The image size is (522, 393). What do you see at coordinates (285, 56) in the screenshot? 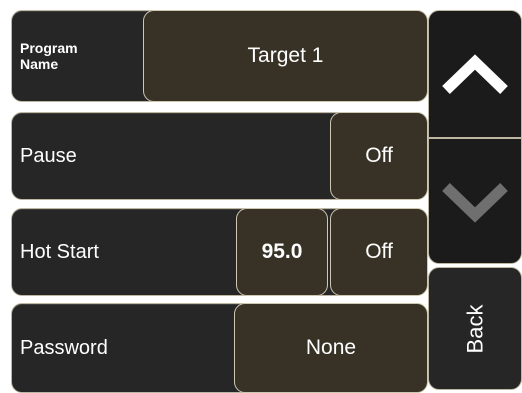
I see `program-name-value-button: Target 1` at bounding box center [285, 56].